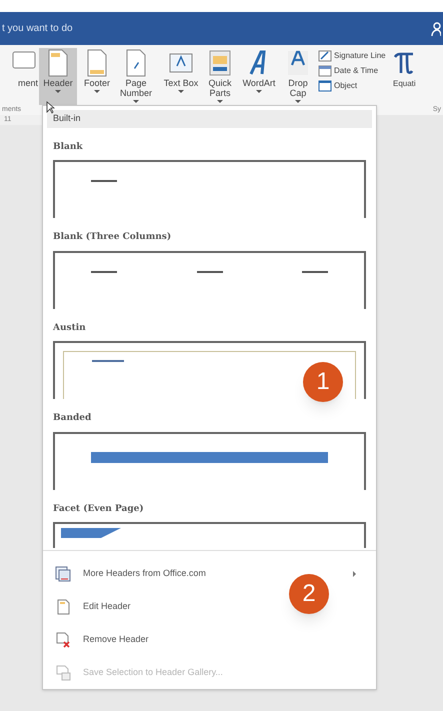  I want to click on ribbon-small-button: Signature Line, so click(353, 56).